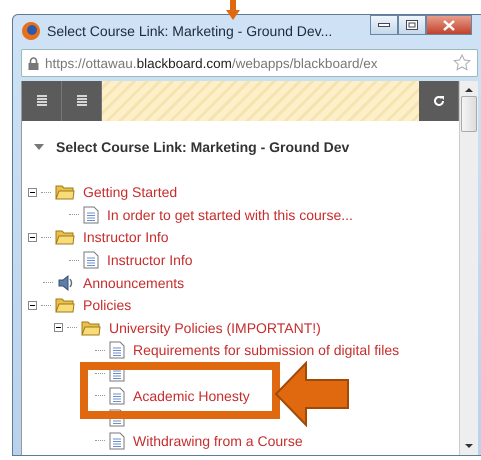  I want to click on scrollbar, so click(468, 268).